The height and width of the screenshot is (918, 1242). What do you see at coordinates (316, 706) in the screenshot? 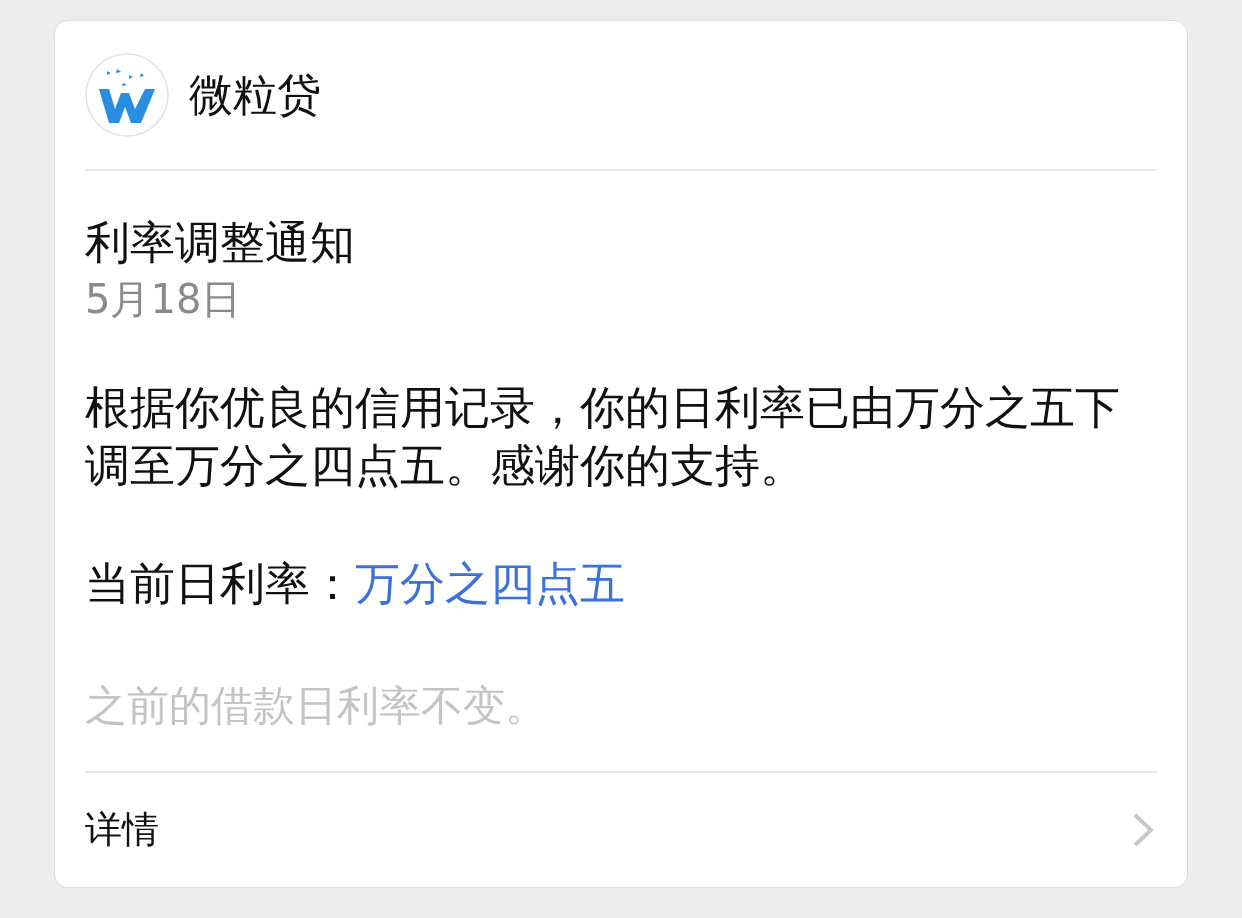
I see `notice-note: 之前的借款日利率不变。` at bounding box center [316, 706].